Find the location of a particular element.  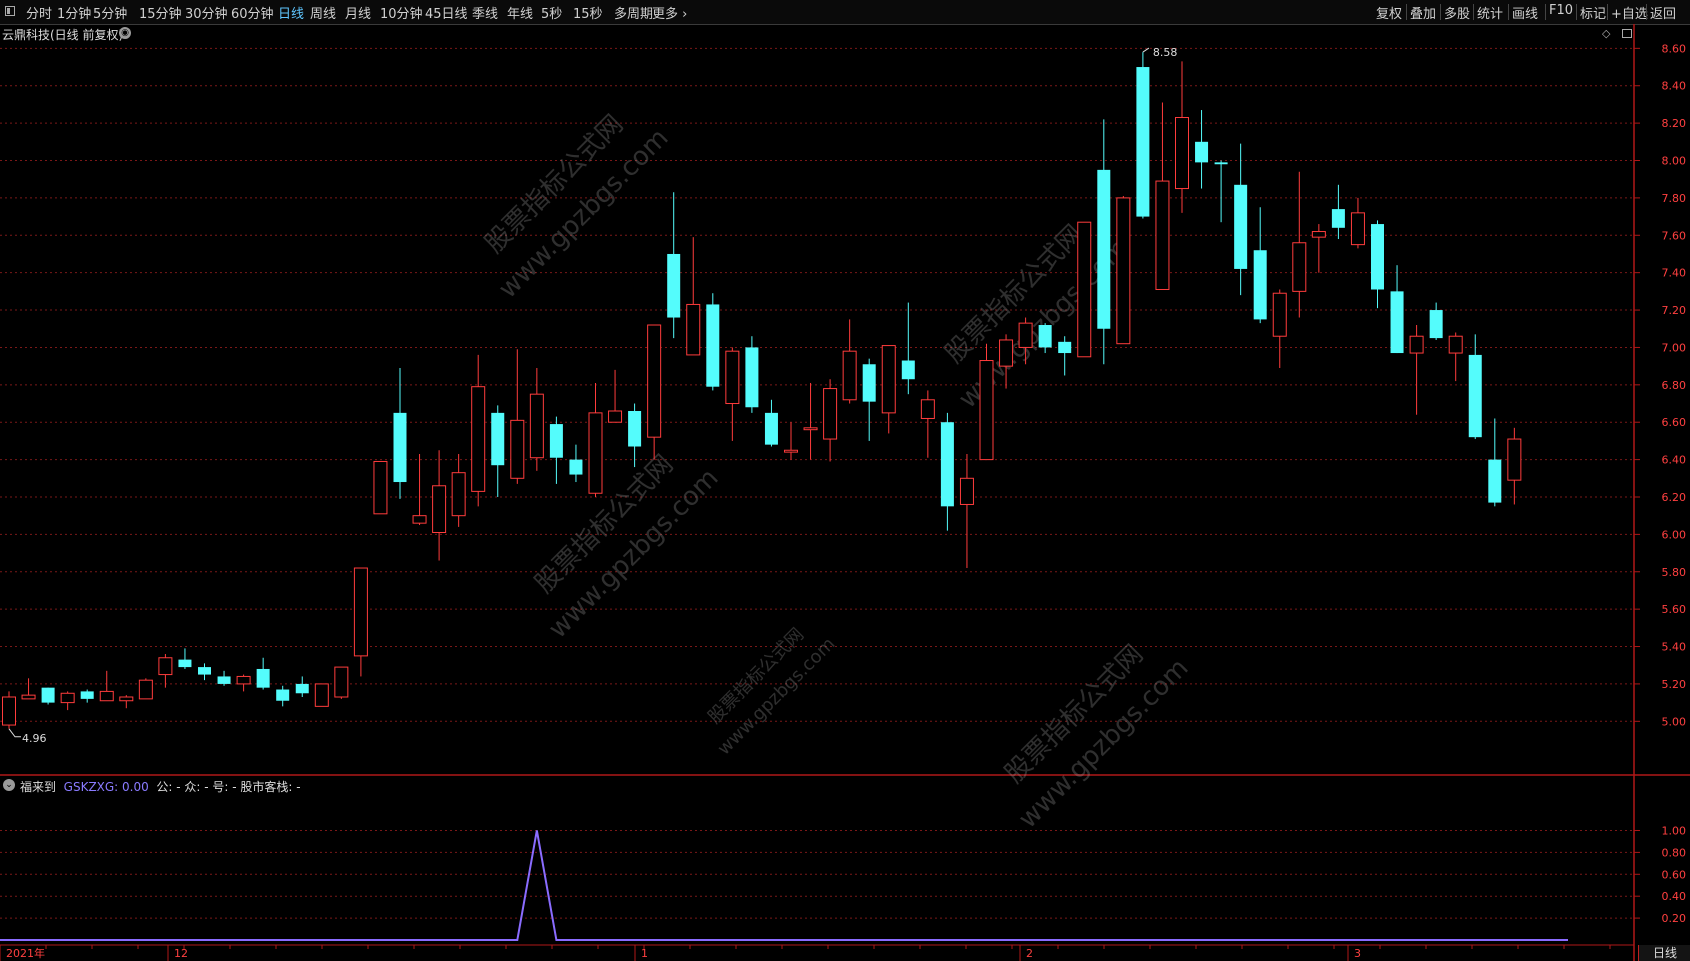

period-label: 日线 is located at coordinates (1664, 953).